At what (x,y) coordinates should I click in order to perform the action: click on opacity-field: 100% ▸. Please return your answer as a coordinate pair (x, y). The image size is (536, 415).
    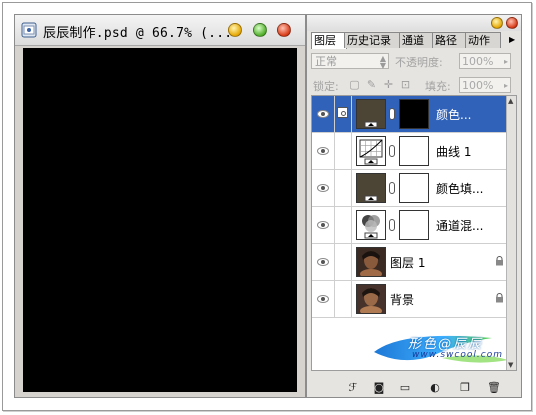
    Looking at the image, I should click on (485, 61).